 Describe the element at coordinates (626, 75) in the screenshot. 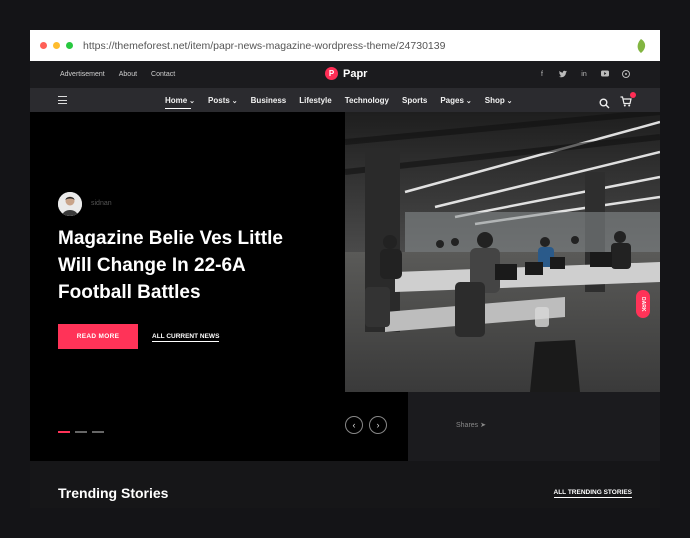

I see `dribbble-icon` at that location.